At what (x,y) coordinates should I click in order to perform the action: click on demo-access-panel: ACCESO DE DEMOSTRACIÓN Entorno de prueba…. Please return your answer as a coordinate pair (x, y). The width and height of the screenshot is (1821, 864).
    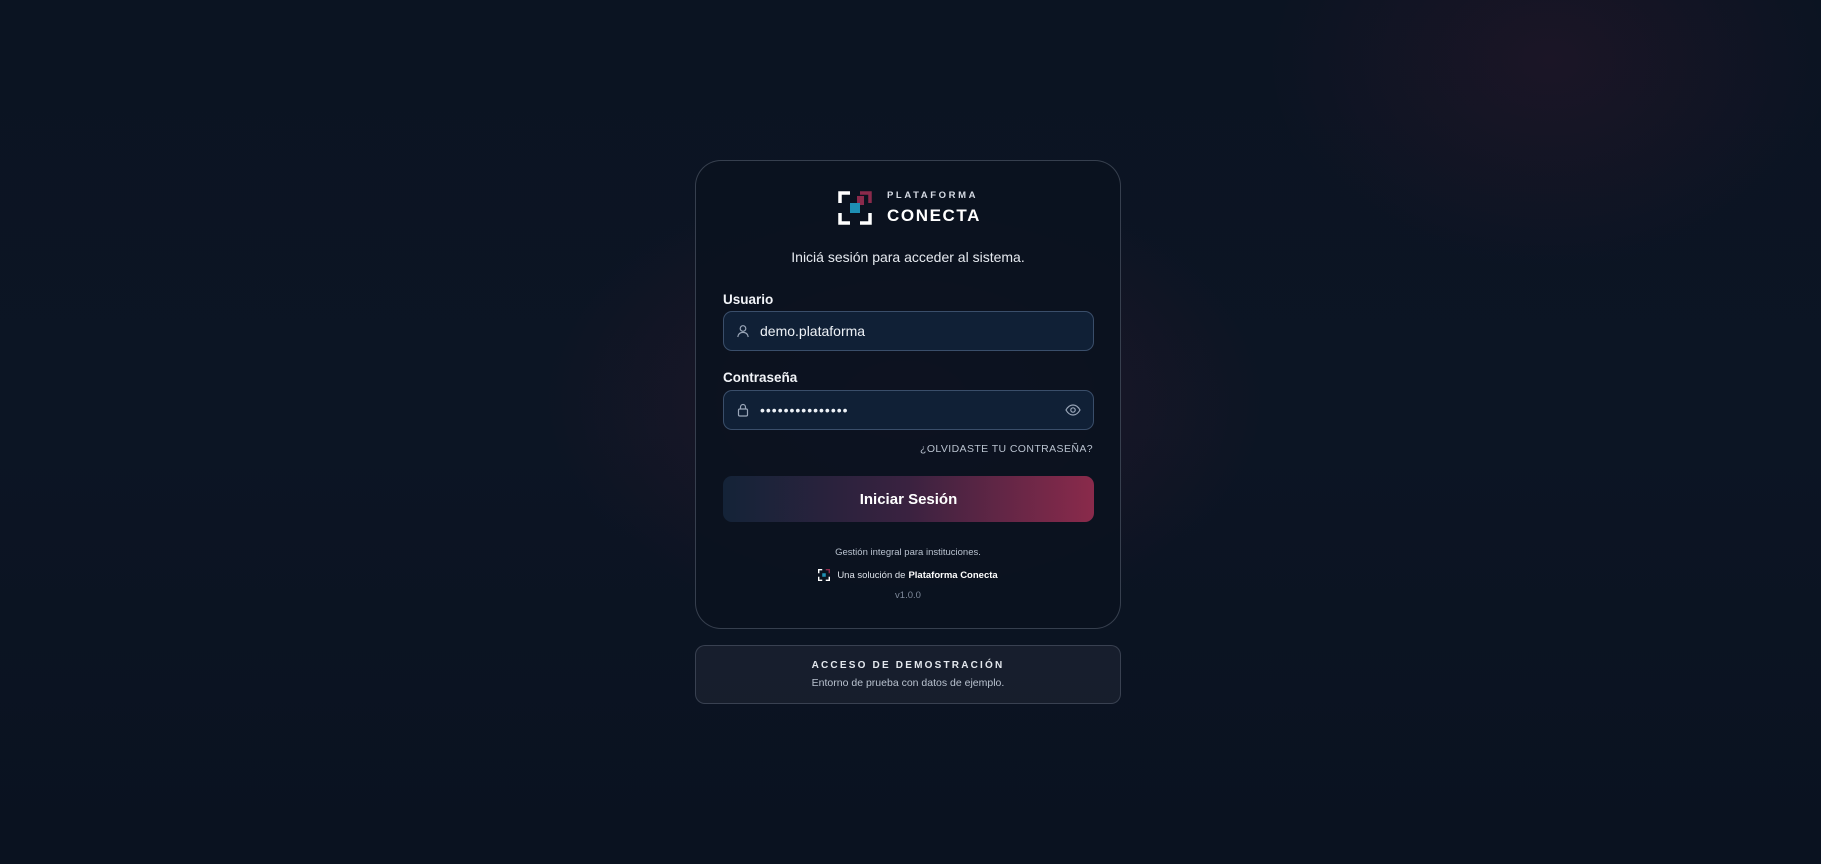
    Looking at the image, I should click on (908, 674).